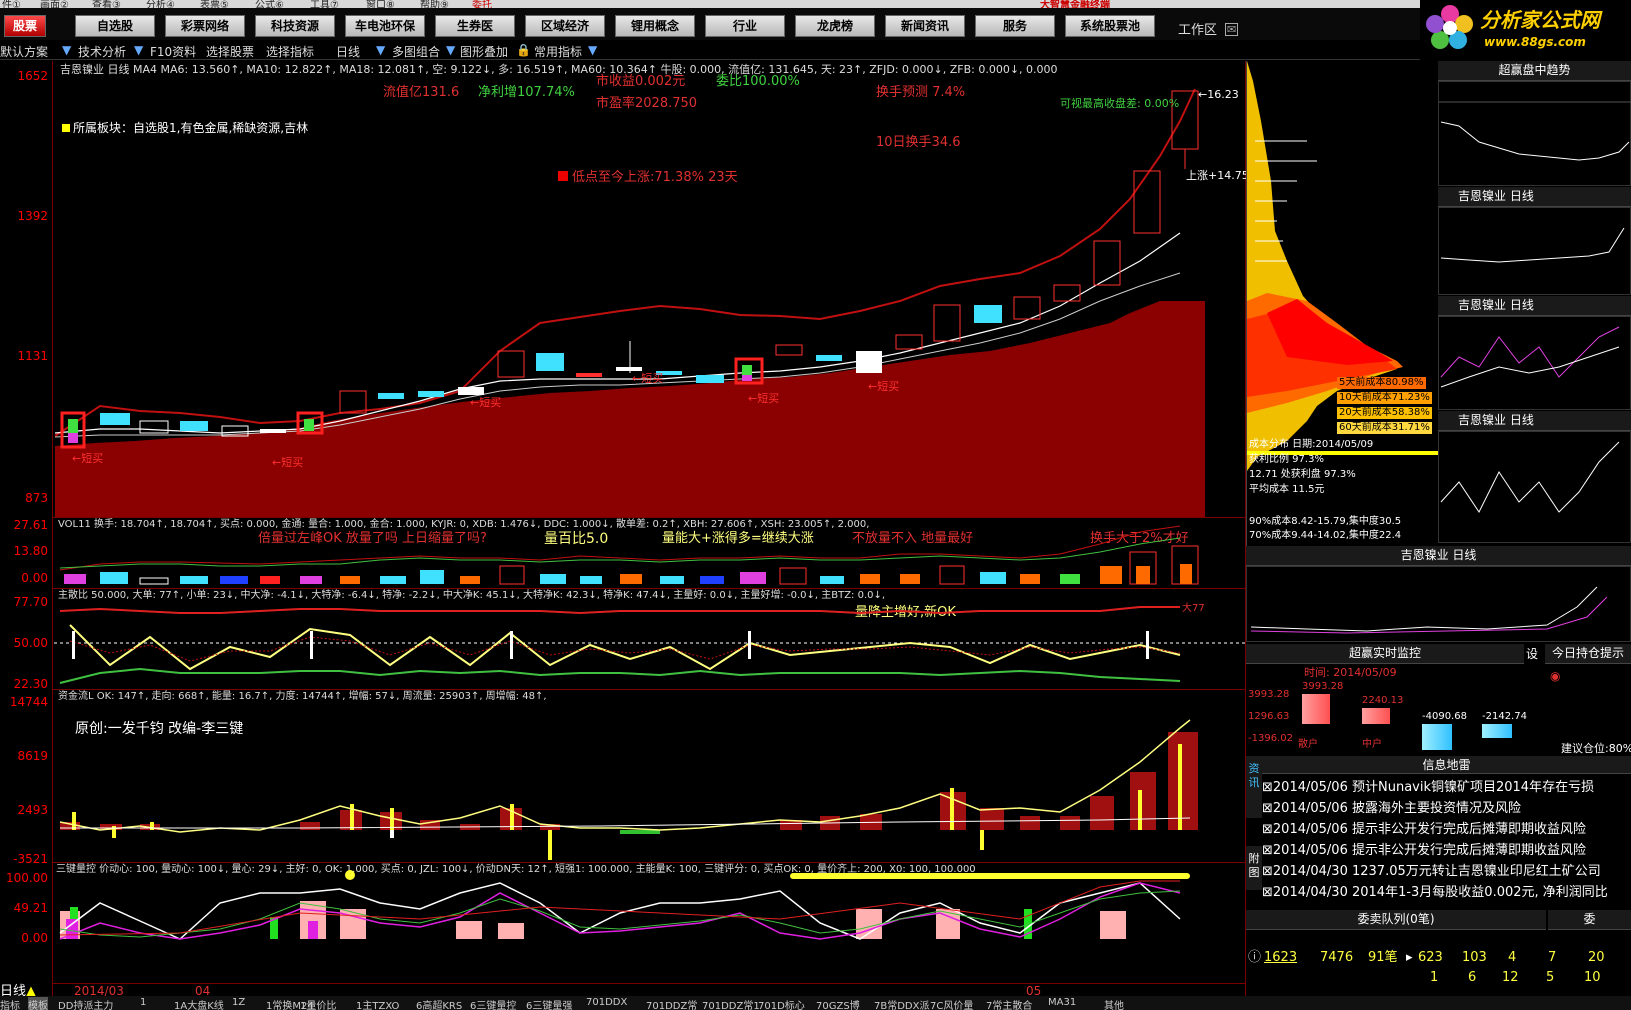 Image resolution: width=1631 pixels, height=1010 pixels. I want to click on tab-lottery: 彩票网络, so click(205, 26).